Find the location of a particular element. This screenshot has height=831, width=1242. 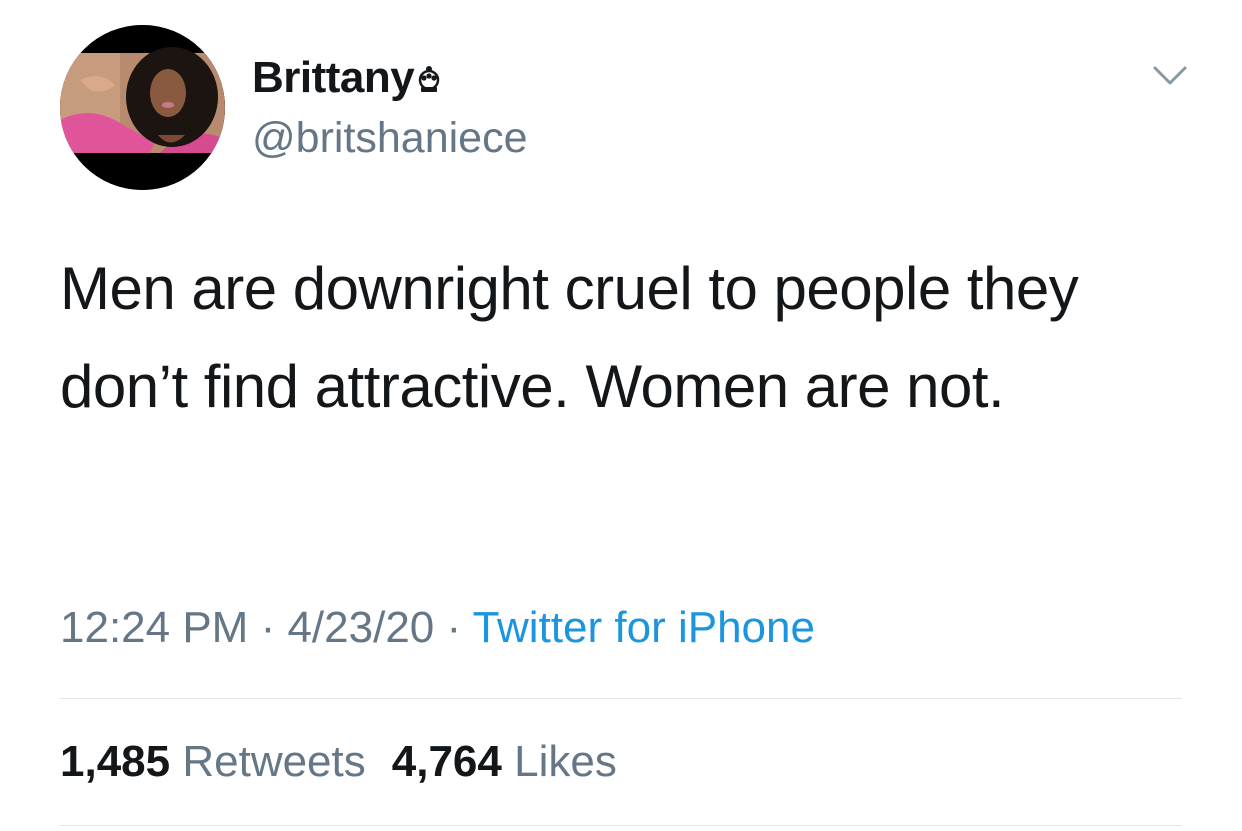

crown-icon is located at coordinates (429, 82).